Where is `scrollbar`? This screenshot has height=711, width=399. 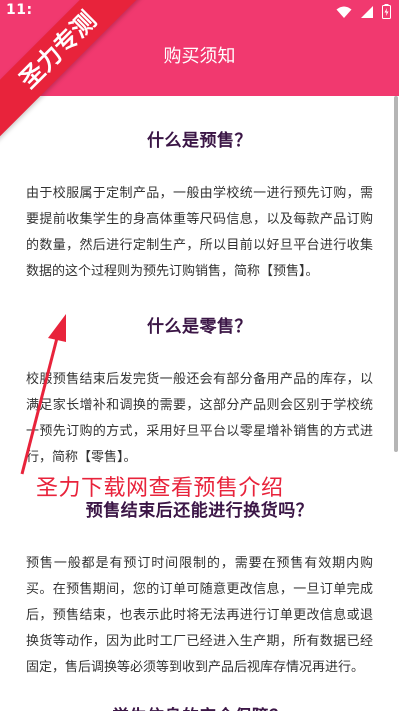
scrollbar is located at coordinates (396, 274).